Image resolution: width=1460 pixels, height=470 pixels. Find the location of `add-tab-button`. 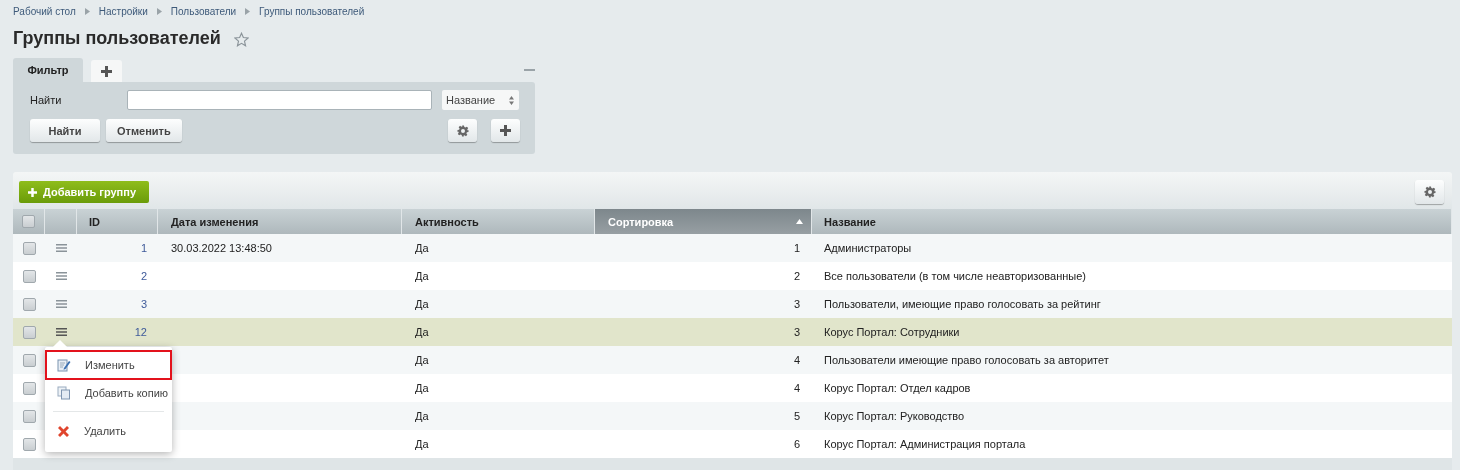

add-tab-button is located at coordinates (106, 71).